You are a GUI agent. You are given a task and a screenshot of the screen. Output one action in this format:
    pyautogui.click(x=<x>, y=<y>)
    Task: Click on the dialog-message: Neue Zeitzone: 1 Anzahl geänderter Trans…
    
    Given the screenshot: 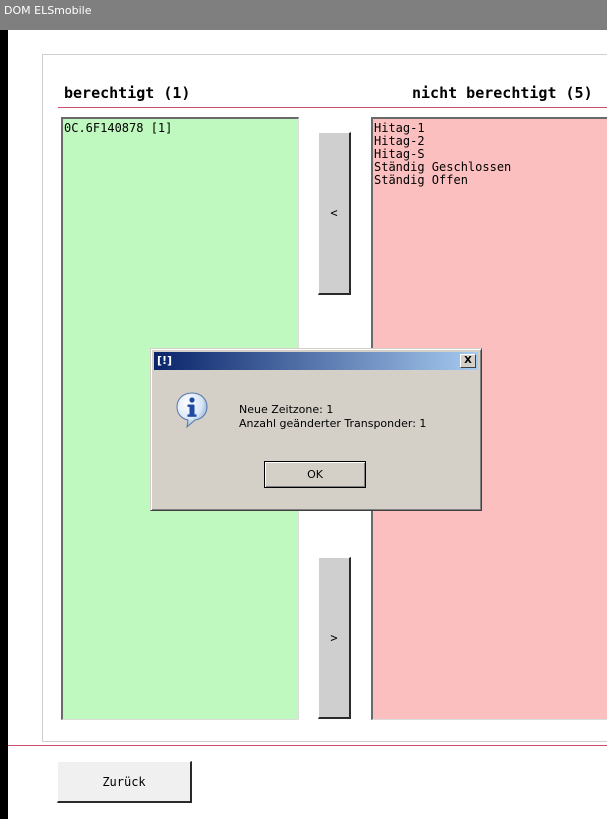 What is the action you would take?
    pyautogui.click(x=332, y=417)
    